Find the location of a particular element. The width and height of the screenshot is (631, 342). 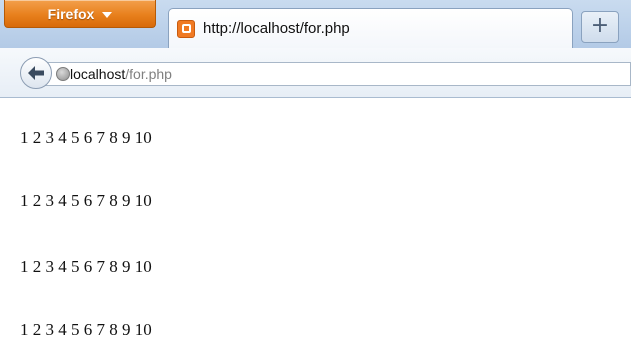

number-line-1: 1 2 3 4 5 6 7 8 9 10 is located at coordinates (86, 137).